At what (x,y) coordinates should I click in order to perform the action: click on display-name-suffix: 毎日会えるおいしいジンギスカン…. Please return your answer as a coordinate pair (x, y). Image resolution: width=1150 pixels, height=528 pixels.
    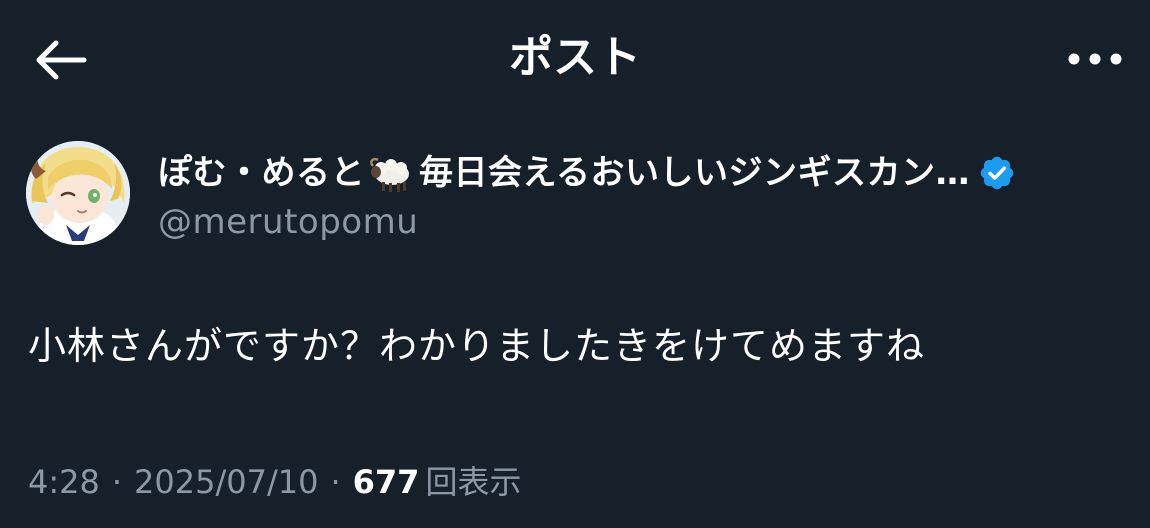
    Looking at the image, I should click on (694, 173).